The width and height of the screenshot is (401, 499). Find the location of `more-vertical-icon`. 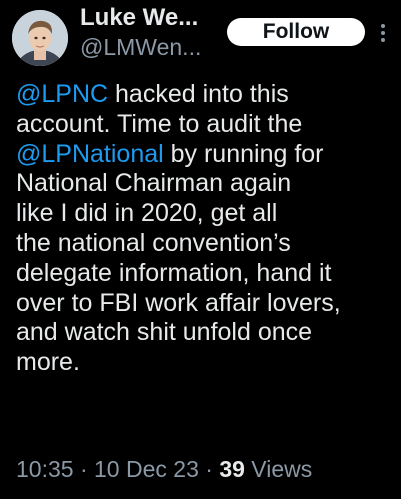

more-vertical-icon is located at coordinates (383, 33).